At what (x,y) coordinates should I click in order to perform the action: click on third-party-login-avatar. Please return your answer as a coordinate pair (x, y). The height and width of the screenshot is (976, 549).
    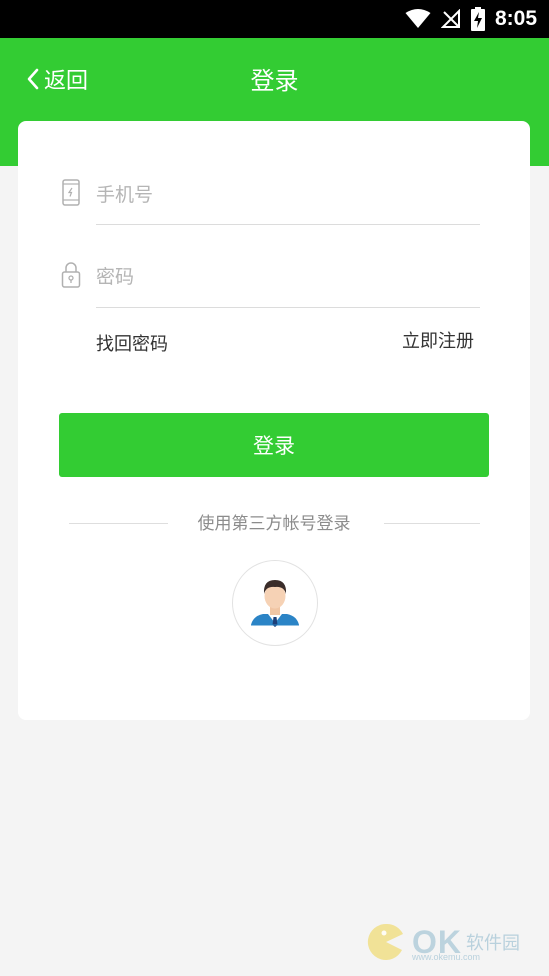
    Looking at the image, I should click on (275, 603).